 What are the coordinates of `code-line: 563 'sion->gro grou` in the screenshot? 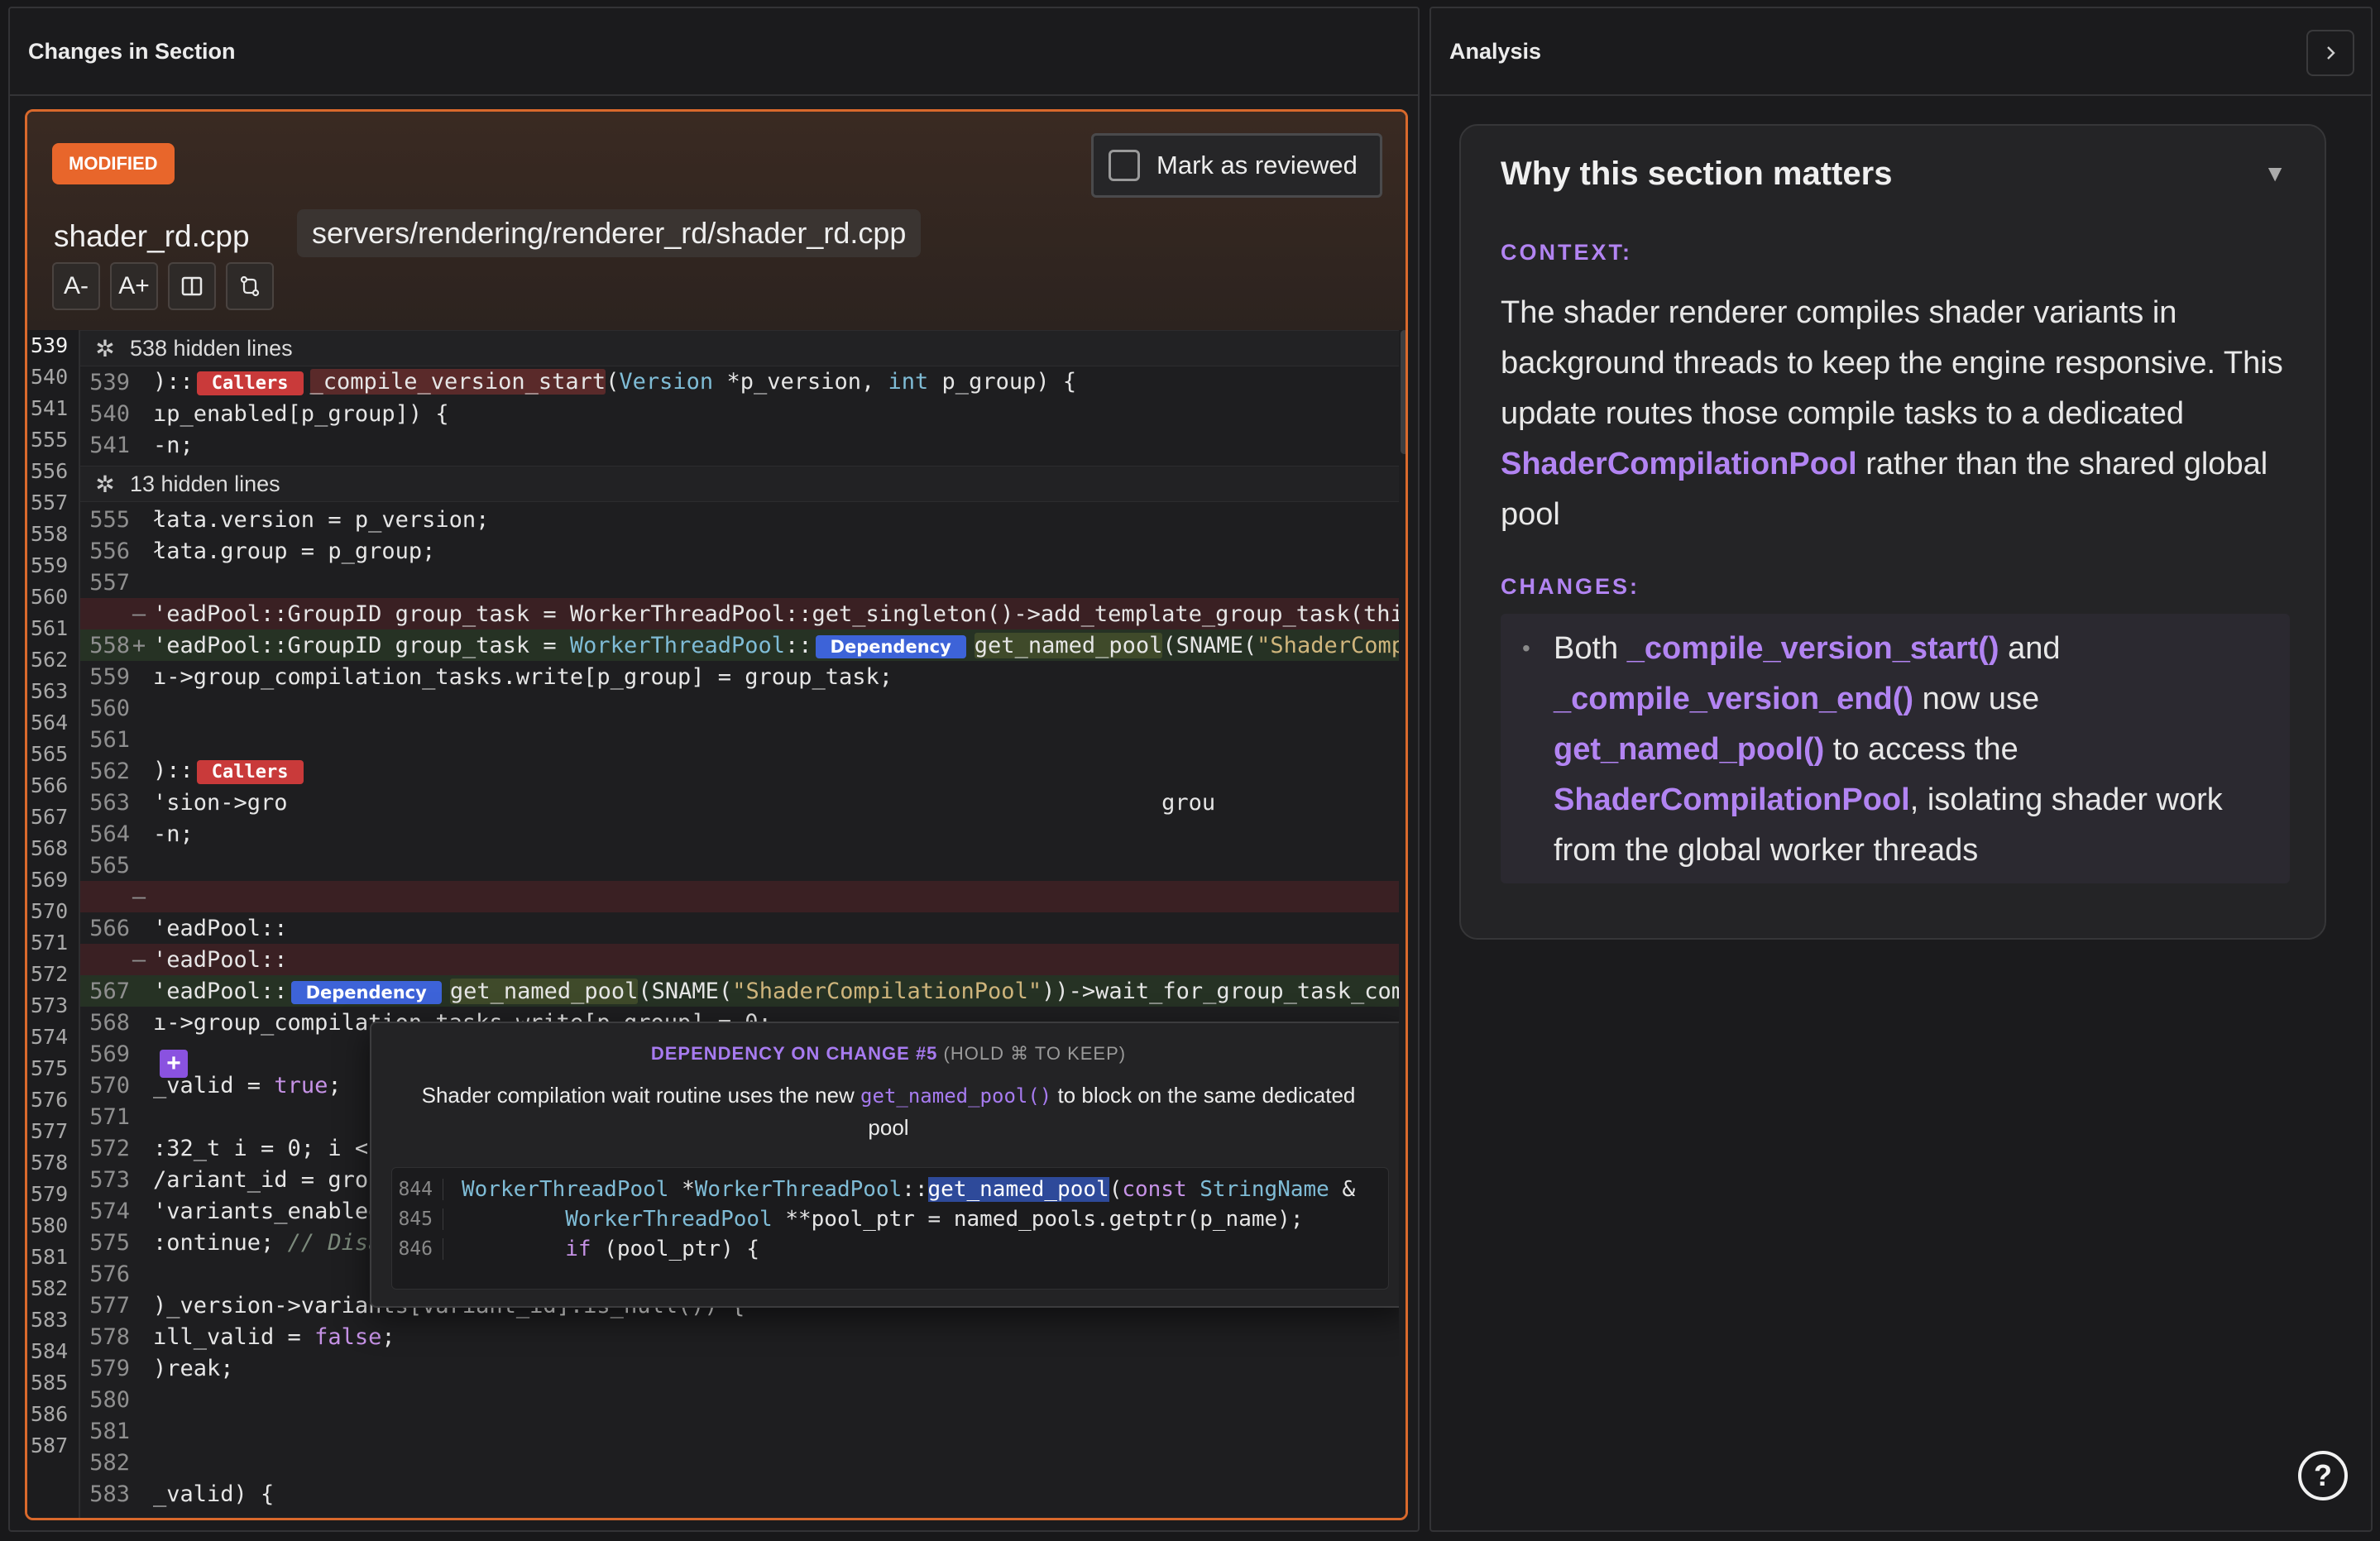 It's located at (739, 802).